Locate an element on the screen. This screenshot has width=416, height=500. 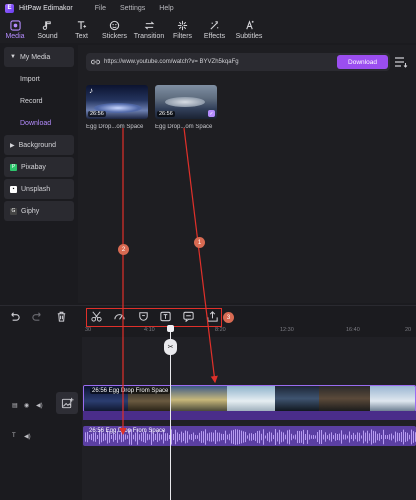
tab-transition: Transition is located at coordinates (149, 29).